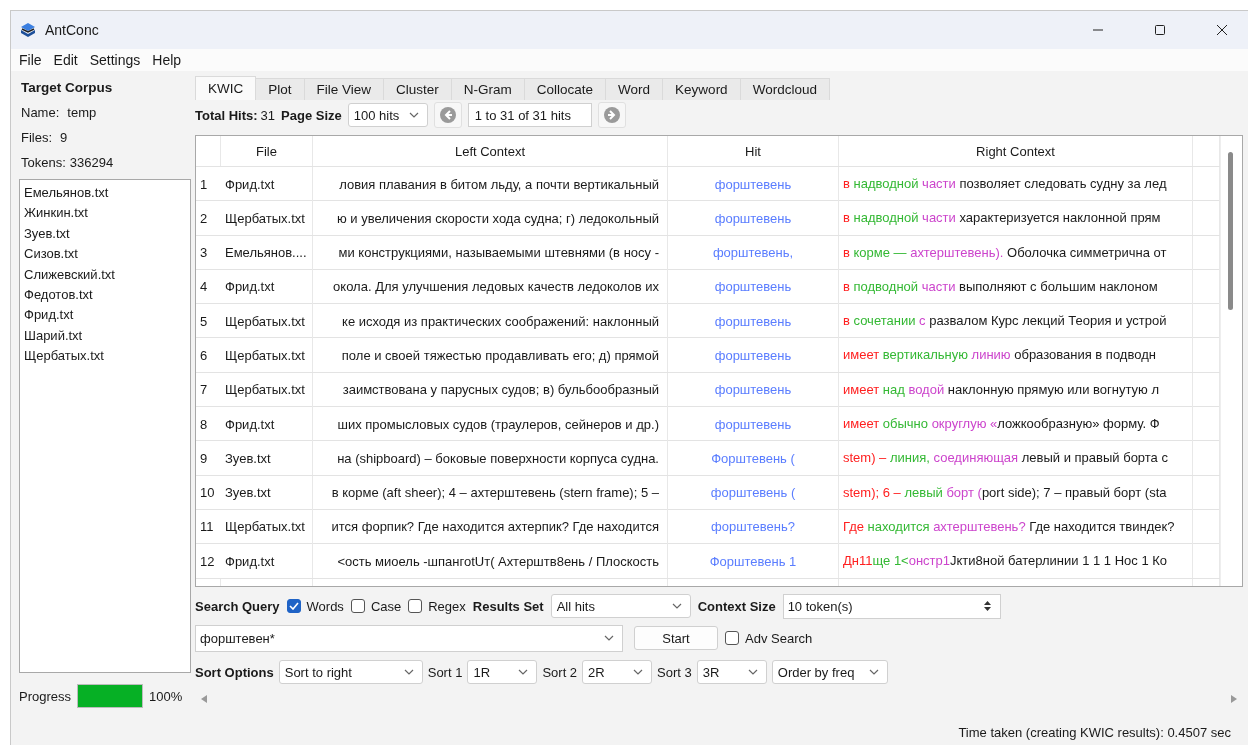  Describe the element at coordinates (204, 458) in the screenshot. I see `row-number: 9` at that location.